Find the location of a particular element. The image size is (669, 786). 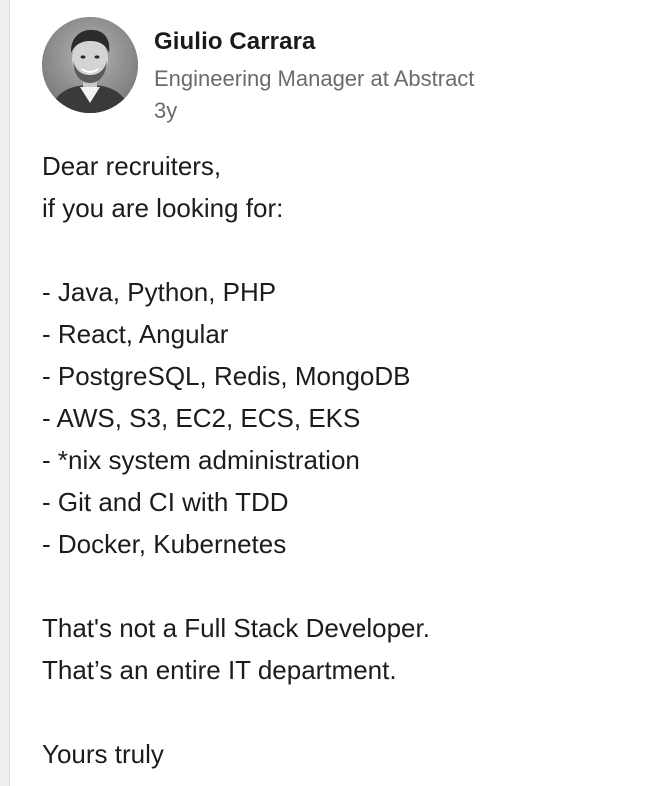

post-conclusion-line: That's not a Full Stack Developer. is located at coordinates (236, 628).